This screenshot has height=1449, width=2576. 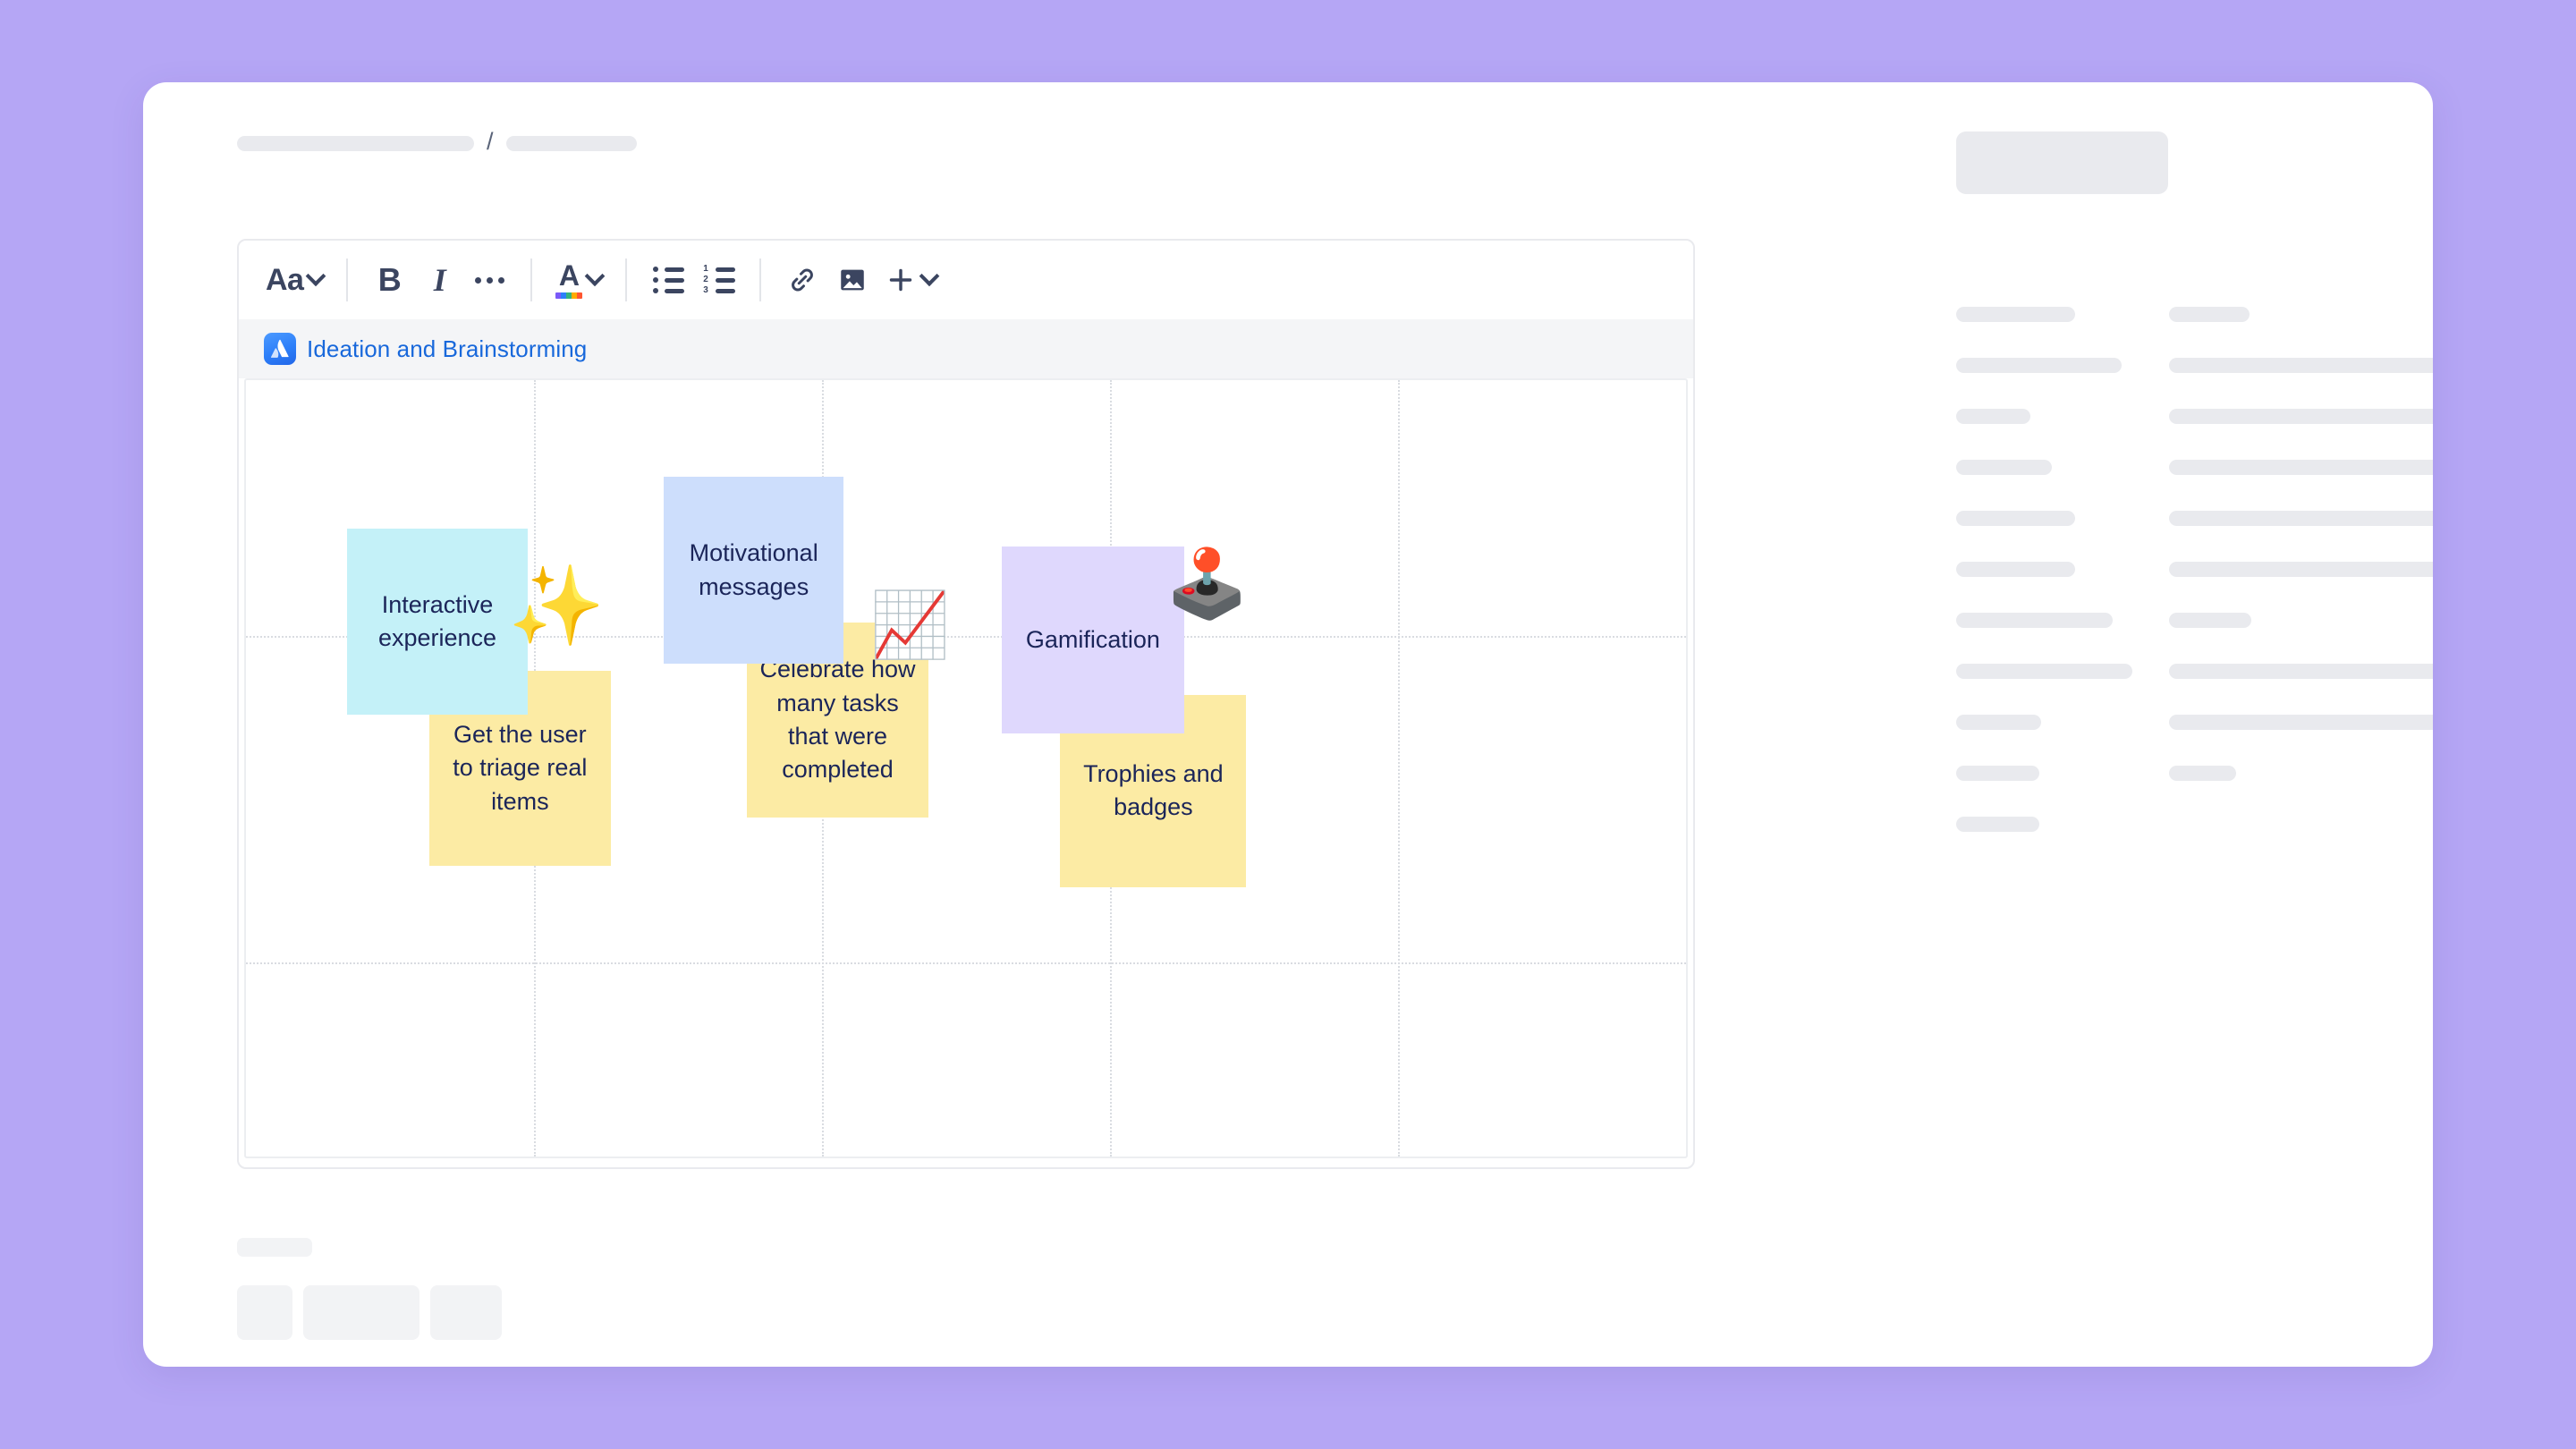 I want to click on plus-icon, so click(x=901, y=280).